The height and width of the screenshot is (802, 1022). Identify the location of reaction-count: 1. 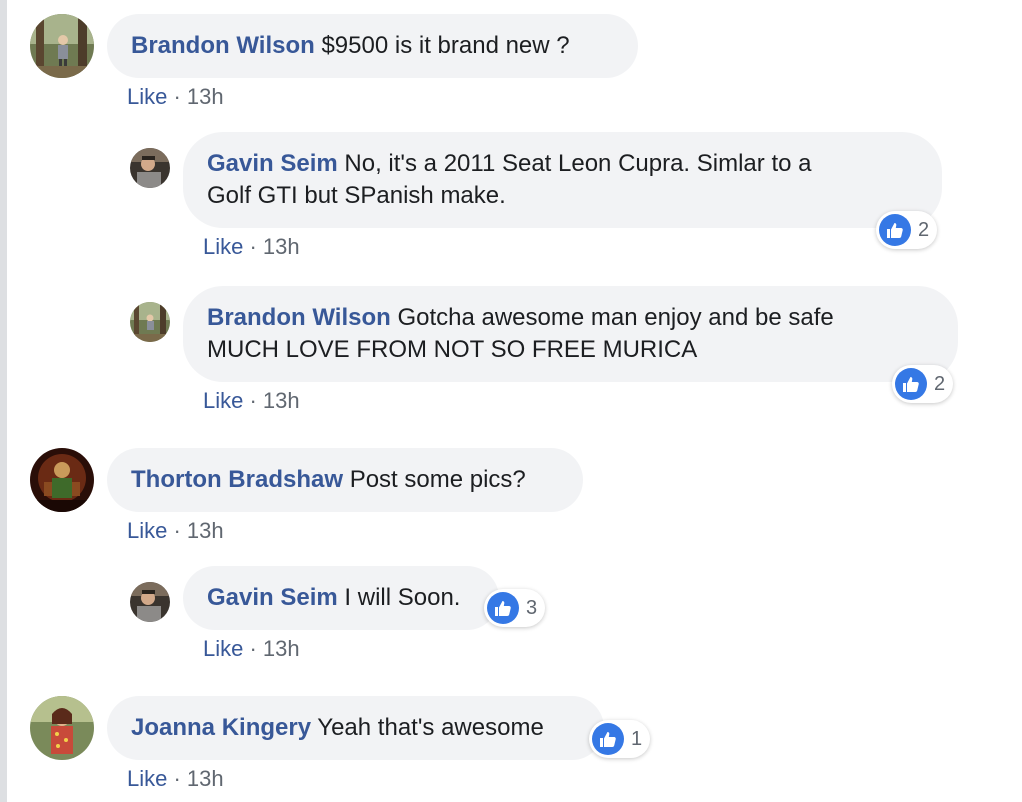
(637, 738).